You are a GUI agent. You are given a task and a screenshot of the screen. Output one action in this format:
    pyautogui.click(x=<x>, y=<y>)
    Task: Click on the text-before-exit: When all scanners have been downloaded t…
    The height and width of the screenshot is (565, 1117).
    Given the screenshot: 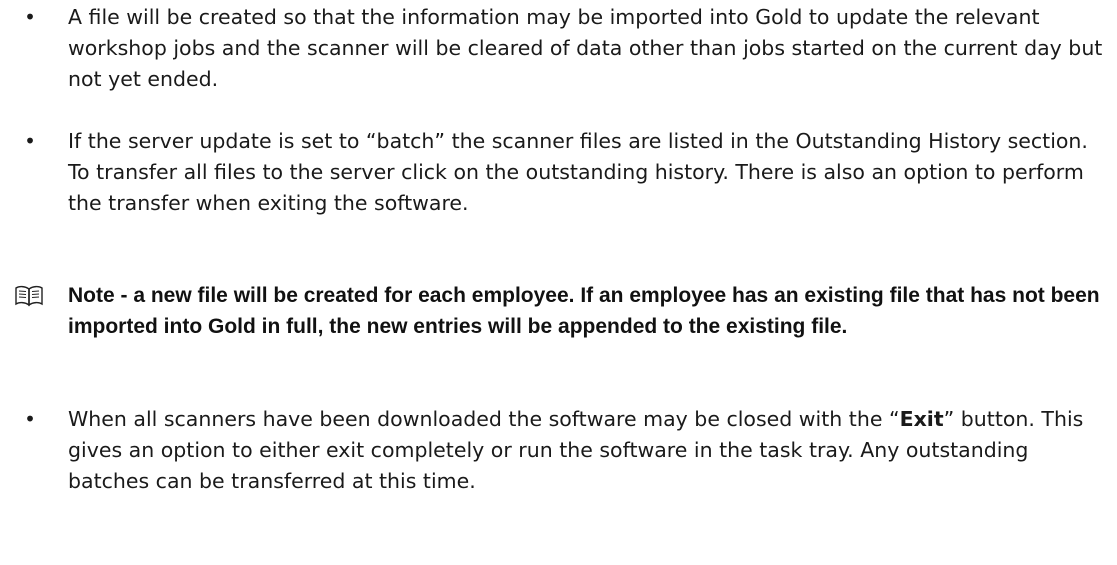 What is the action you would take?
    pyautogui.click(x=484, y=419)
    